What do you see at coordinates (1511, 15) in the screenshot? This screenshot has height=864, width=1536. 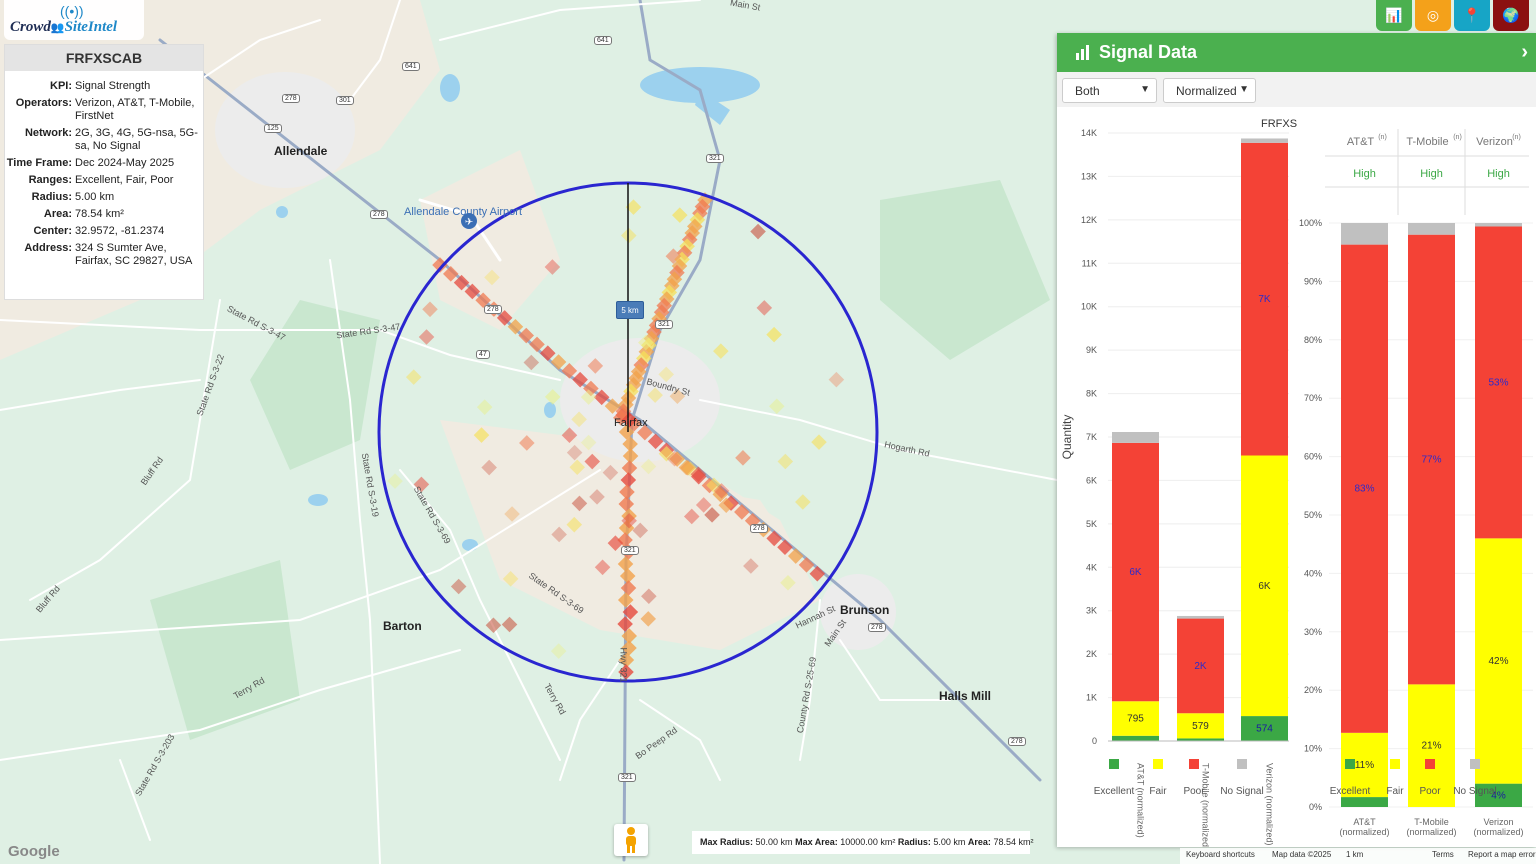 I see `globe-button: 🌍` at bounding box center [1511, 15].